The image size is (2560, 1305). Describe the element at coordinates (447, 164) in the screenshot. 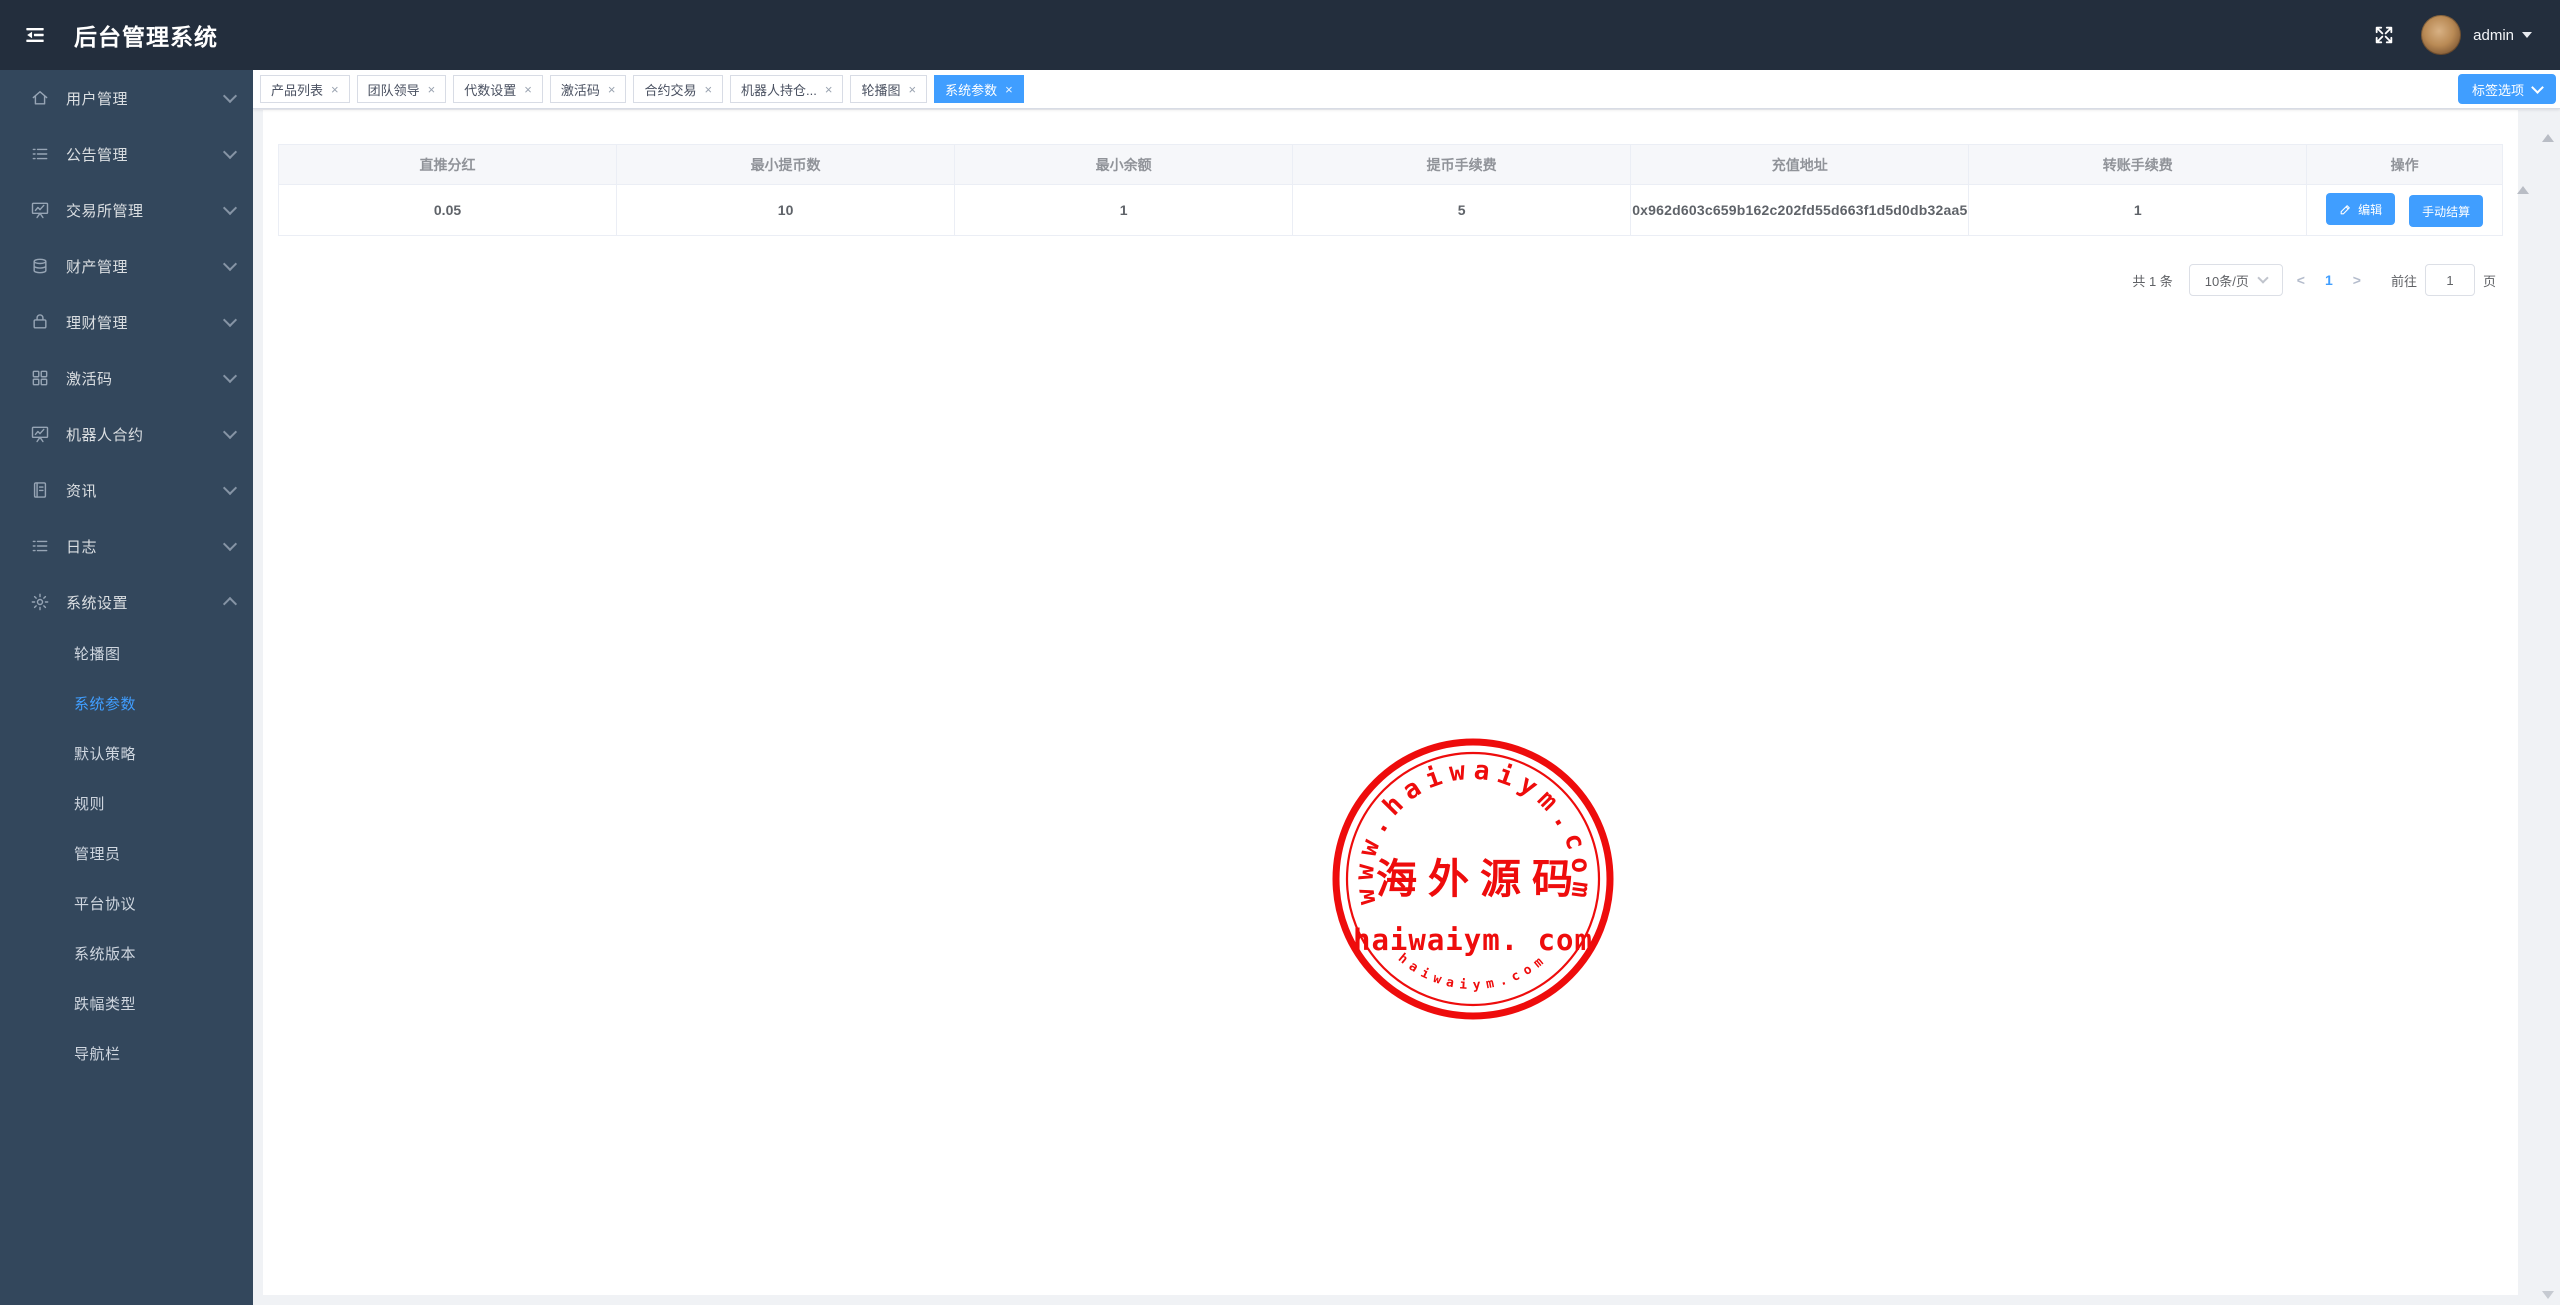

I see `col-direct-dividend: 直推分红` at that location.